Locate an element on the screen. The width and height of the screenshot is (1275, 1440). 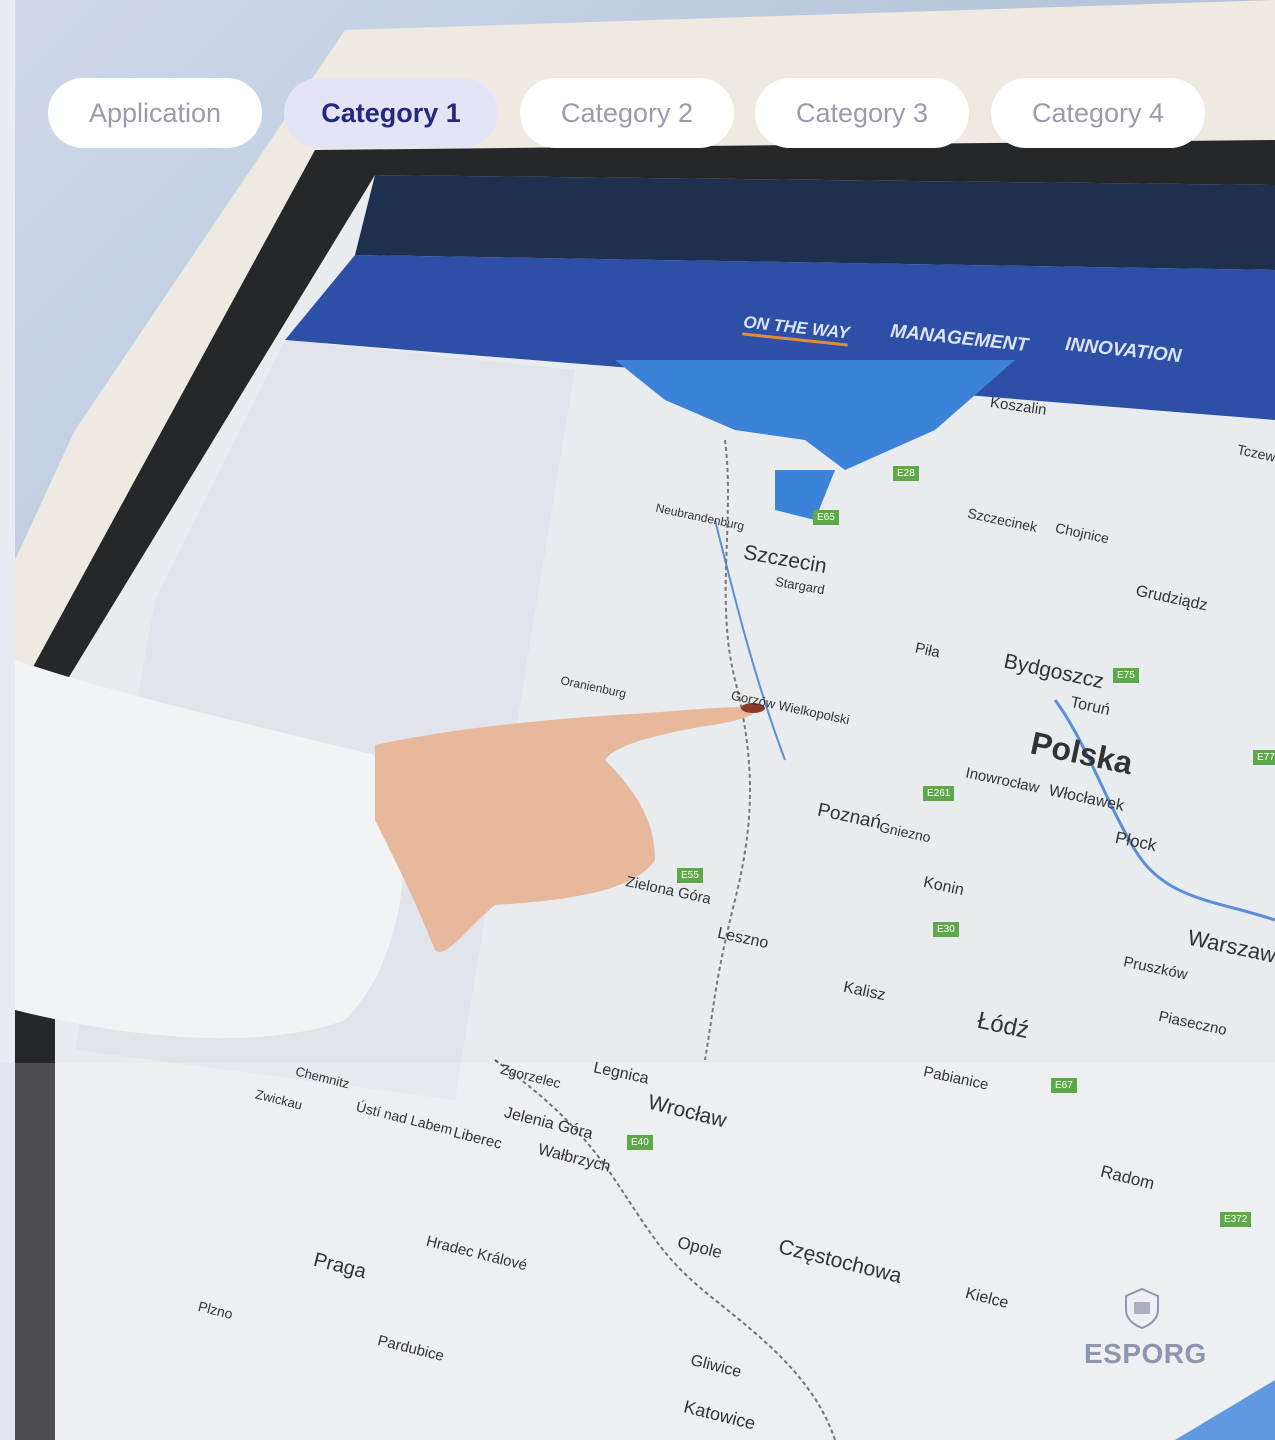
tab-category-3: Category 3 is located at coordinates (862, 113).